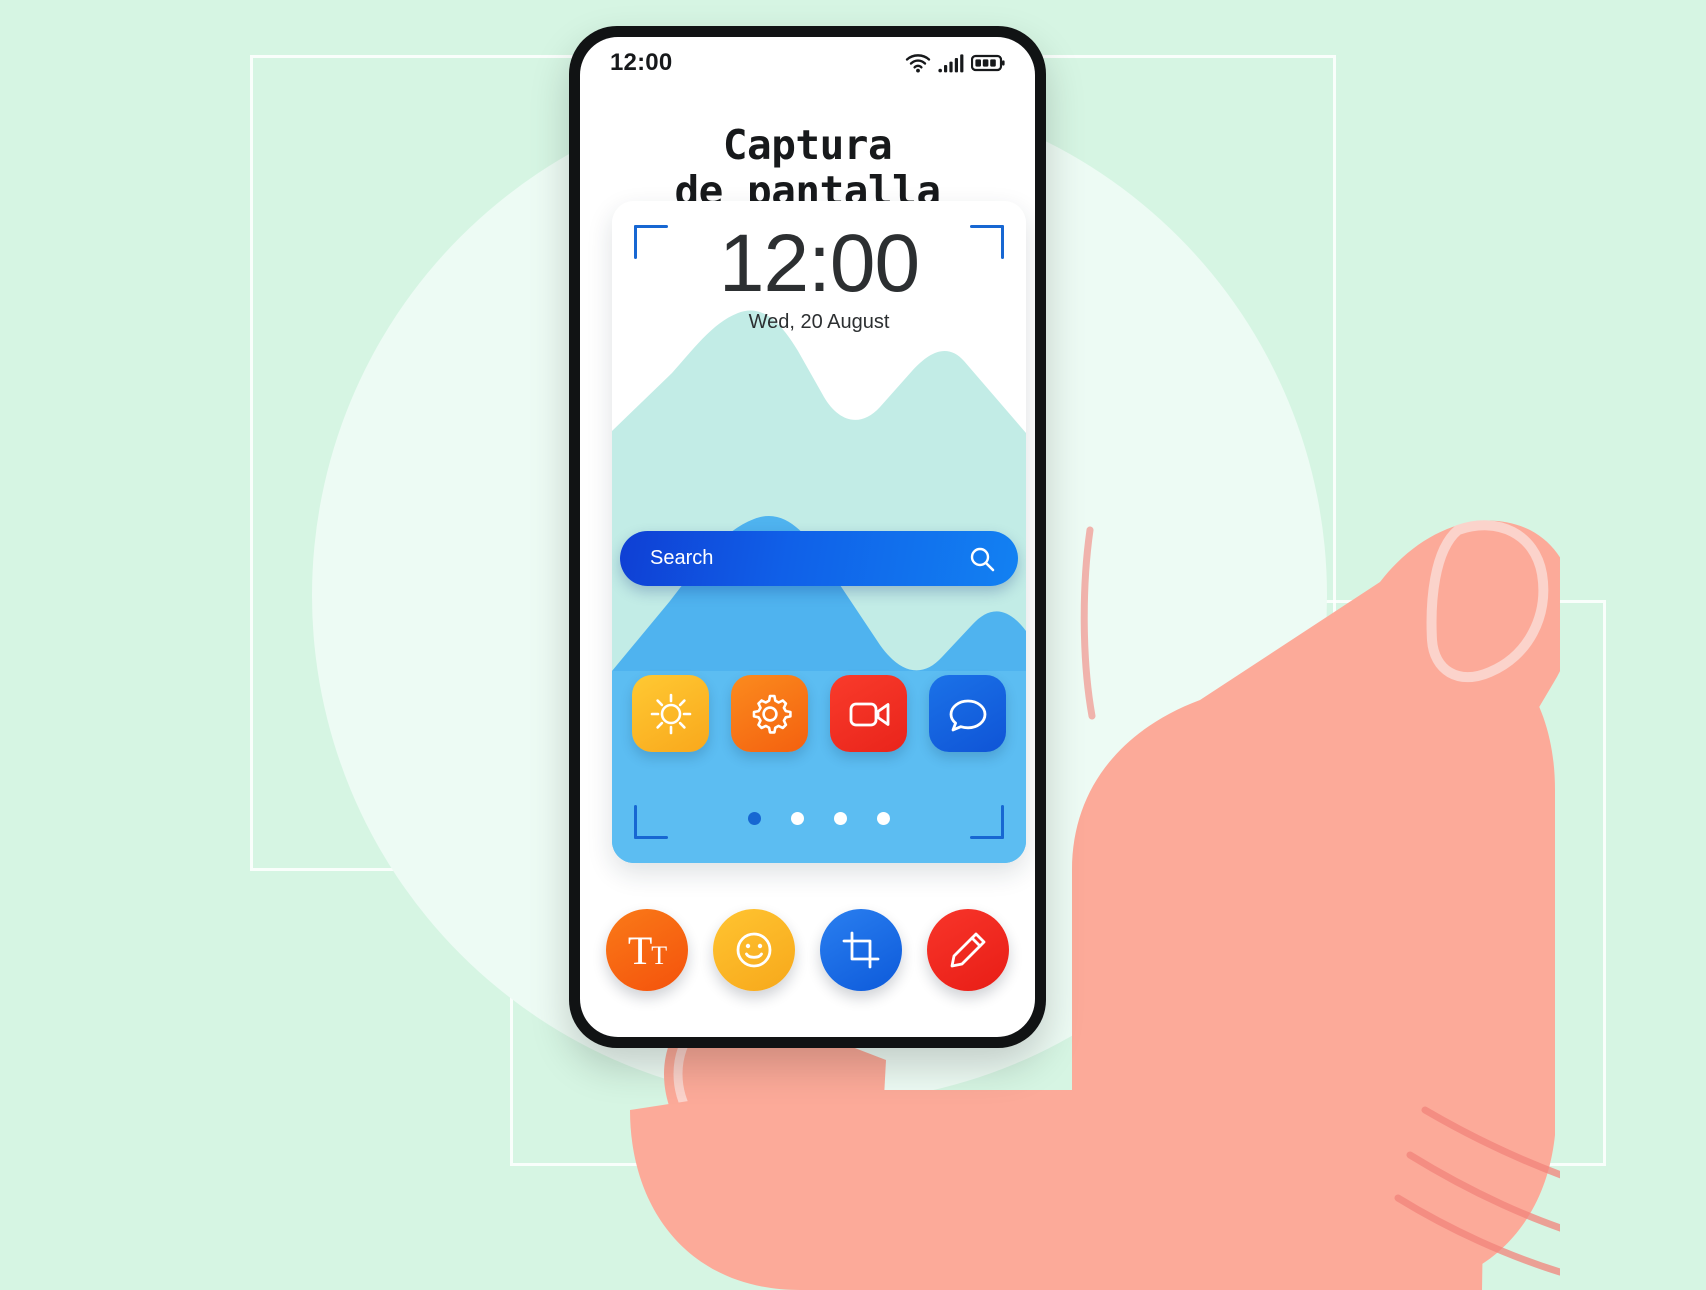 This screenshot has height=1290, width=1706. I want to click on pencil-icon, so click(968, 950).